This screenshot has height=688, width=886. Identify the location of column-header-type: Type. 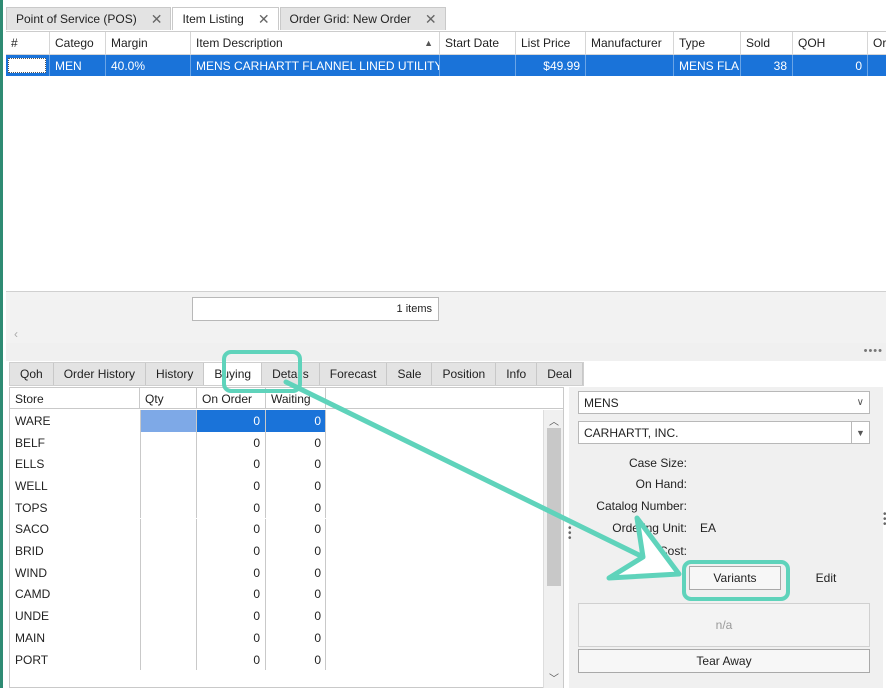
(707, 43).